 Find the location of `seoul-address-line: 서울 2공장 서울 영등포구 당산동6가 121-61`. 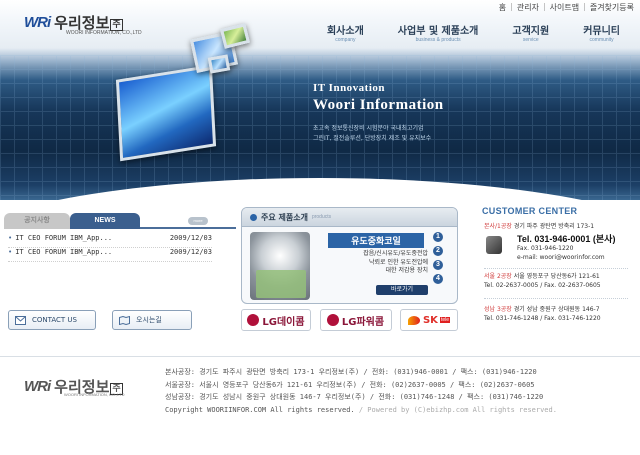

seoul-address-line: 서울 2공장 서울 영등포구 당산동6가 121-61 is located at coordinates (542, 277).